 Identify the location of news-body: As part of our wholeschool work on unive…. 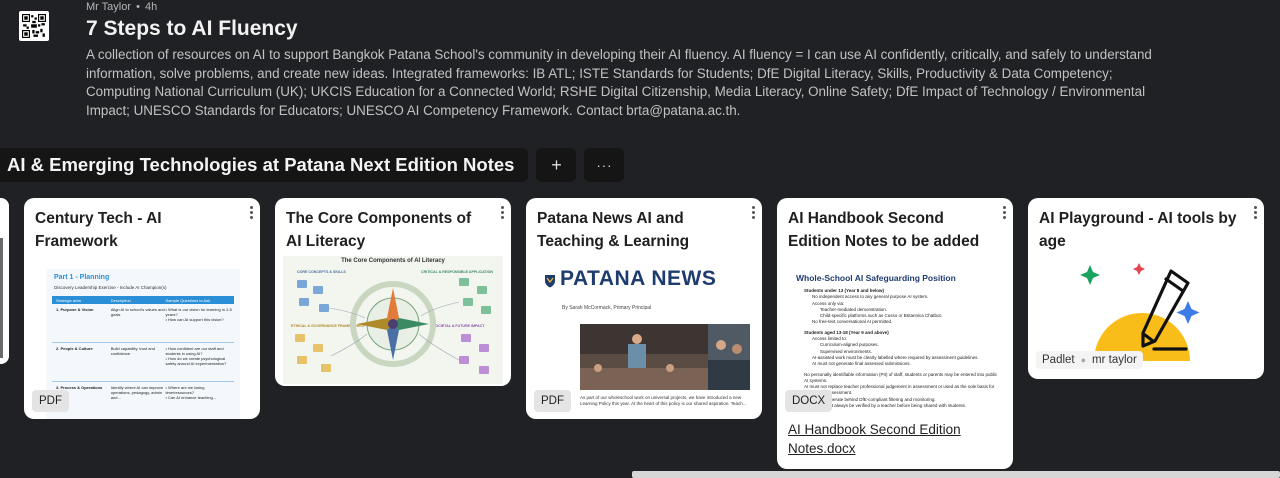
(663, 400).